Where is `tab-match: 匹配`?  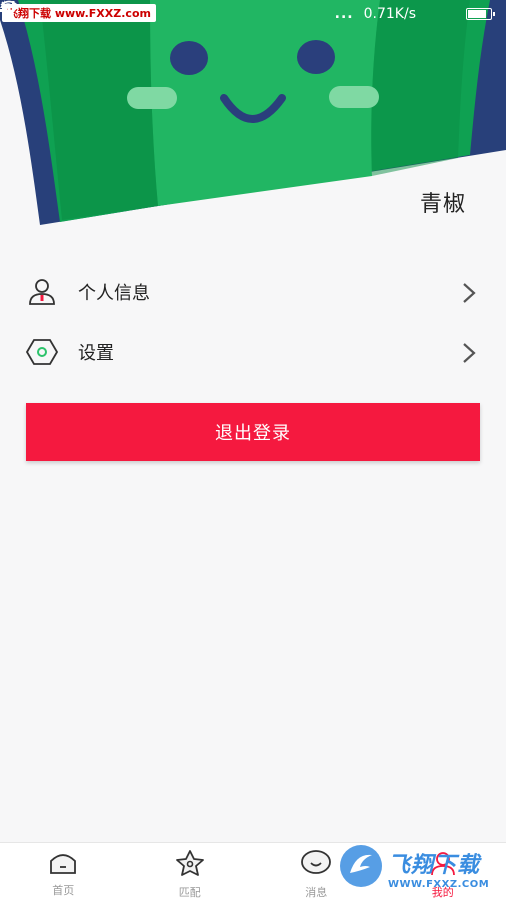 tab-match: 匹配 is located at coordinates (190, 871).